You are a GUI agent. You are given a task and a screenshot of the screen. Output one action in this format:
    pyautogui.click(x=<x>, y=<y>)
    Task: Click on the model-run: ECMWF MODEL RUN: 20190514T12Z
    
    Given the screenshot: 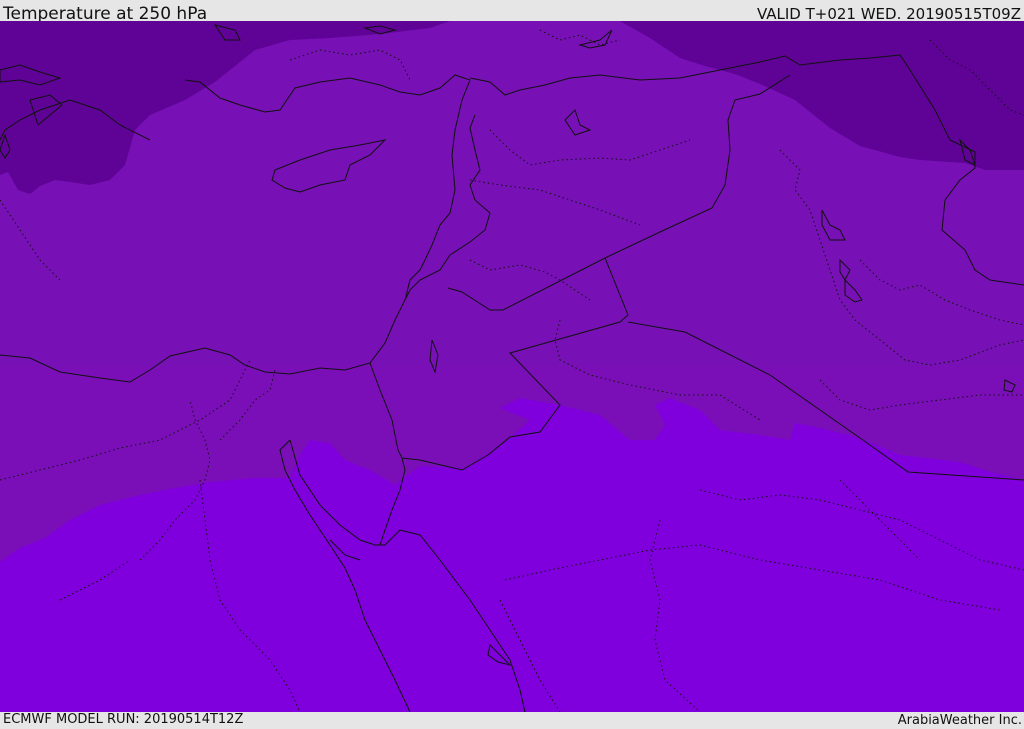 What is the action you would take?
    pyautogui.click(x=123, y=719)
    